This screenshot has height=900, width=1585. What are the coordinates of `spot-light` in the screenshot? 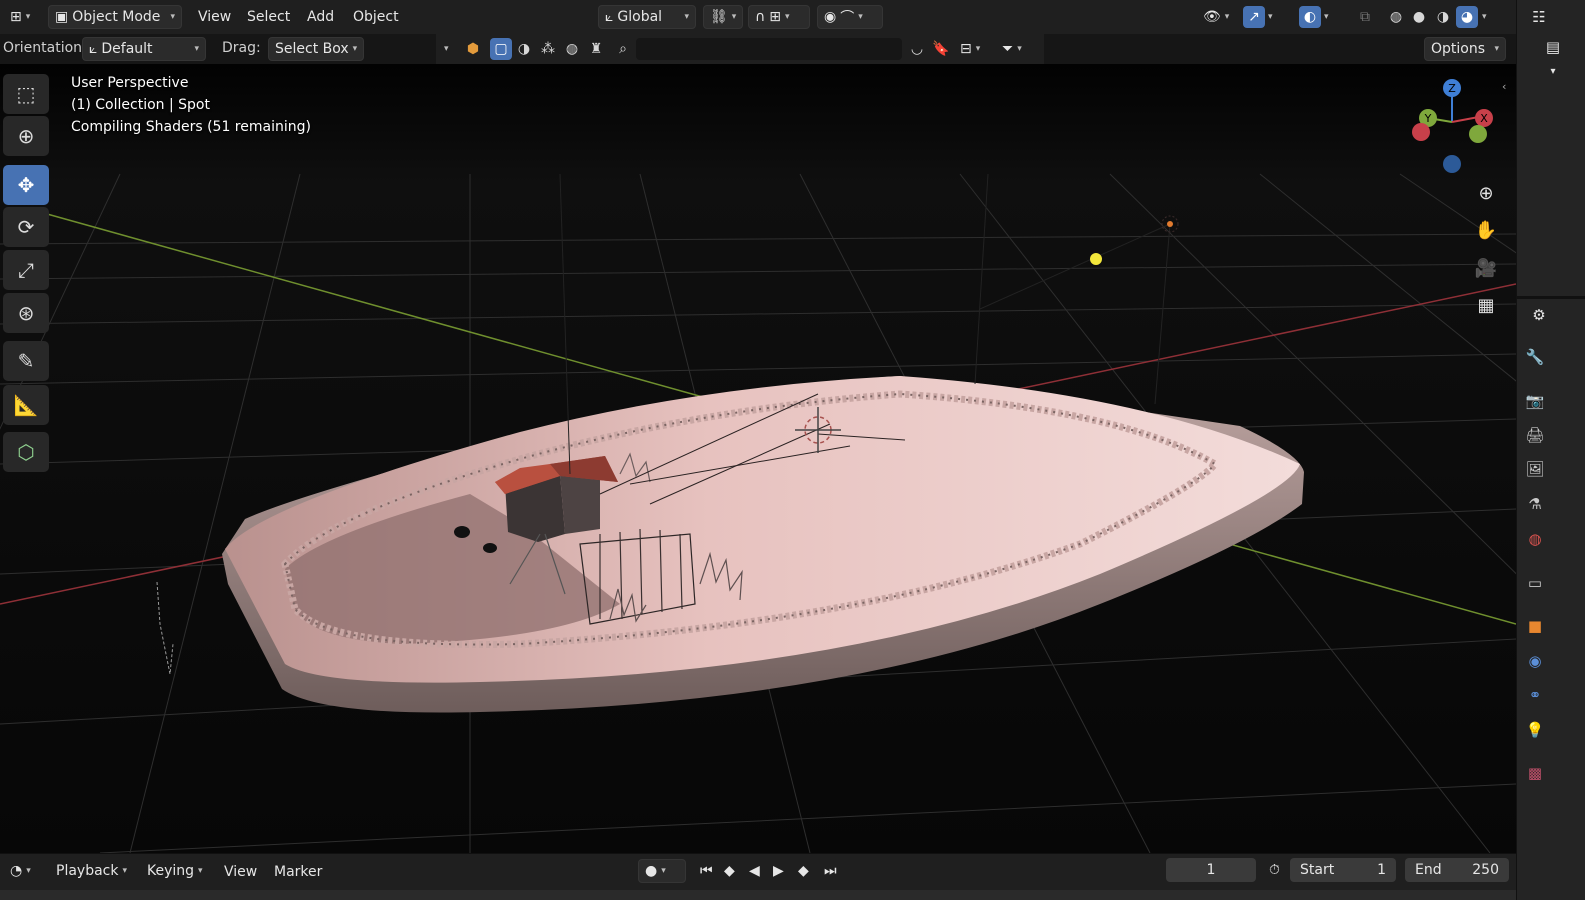 It's located at (1170, 224).